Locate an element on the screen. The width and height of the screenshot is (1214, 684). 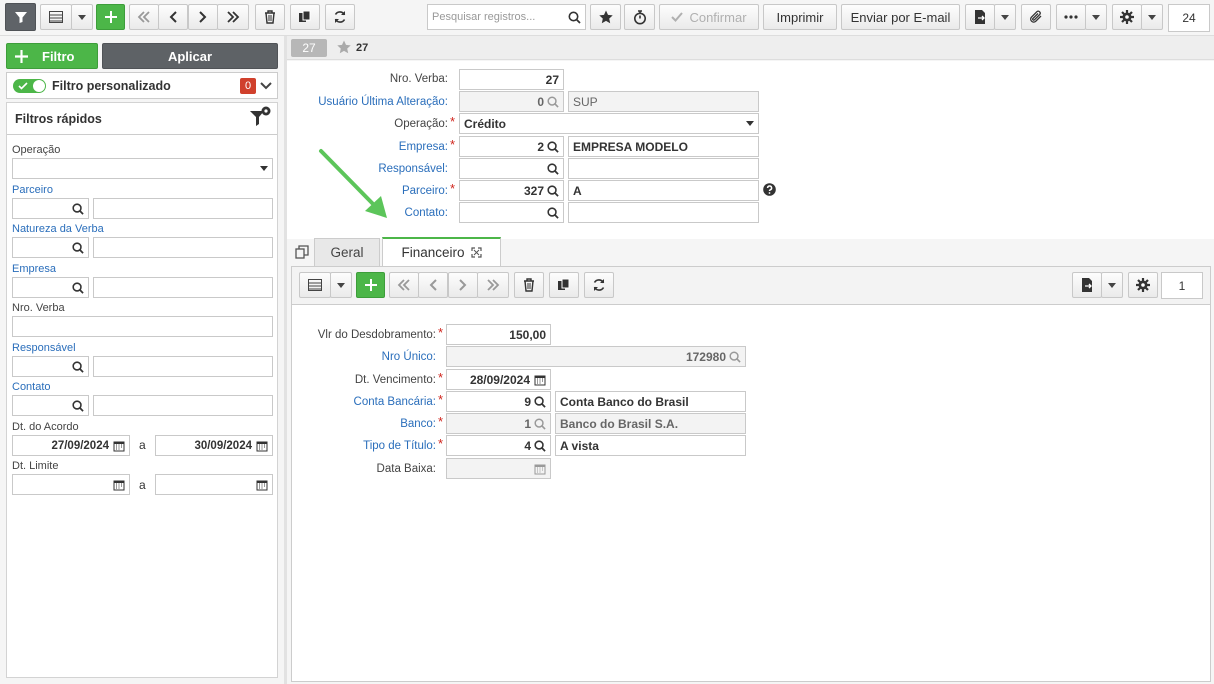
chevron-down-icon is located at coordinates (266, 86).